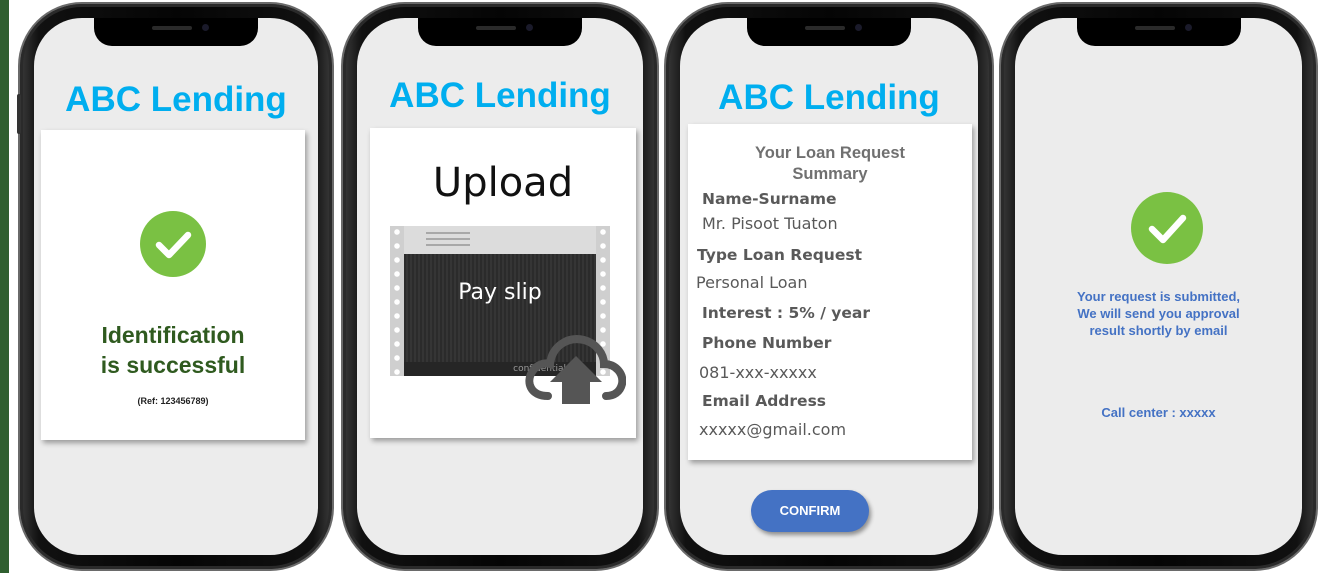 The image size is (1320, 573). I want to click on upload-card: Upload Pay slip confidential, so click(503, 283).